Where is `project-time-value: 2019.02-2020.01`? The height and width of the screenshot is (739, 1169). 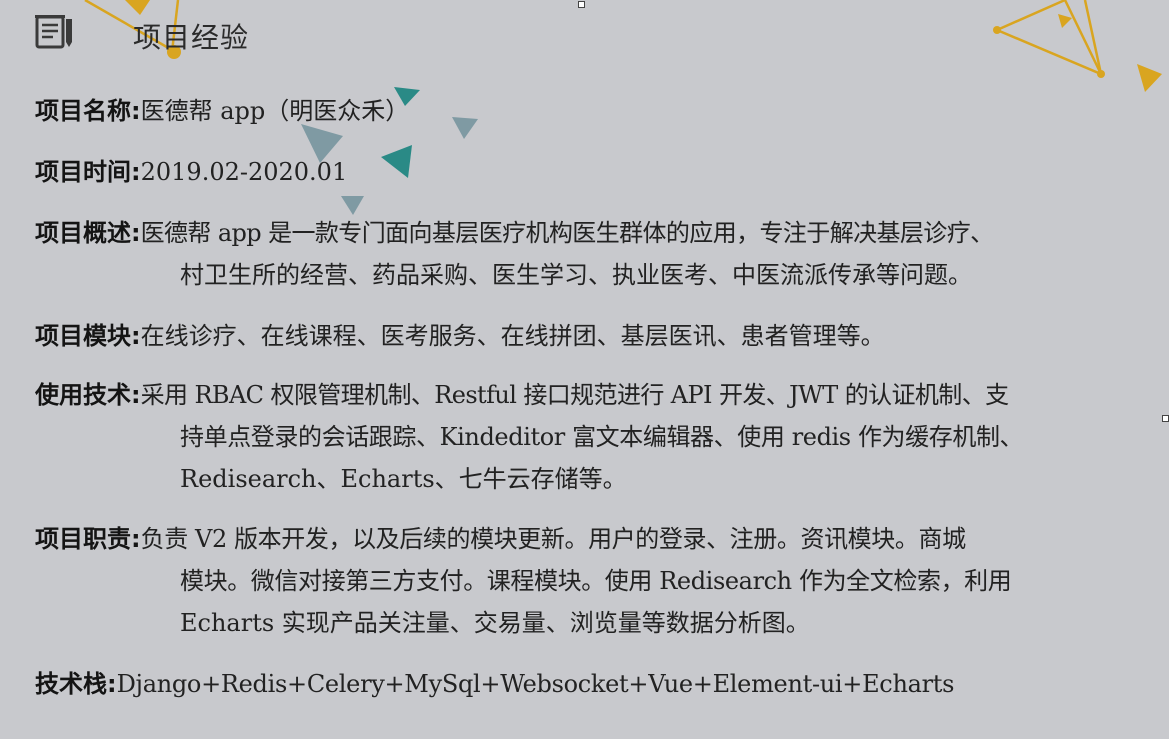
project-time-value: 2019.02-2020.01 is located at coordinates (244, 172).